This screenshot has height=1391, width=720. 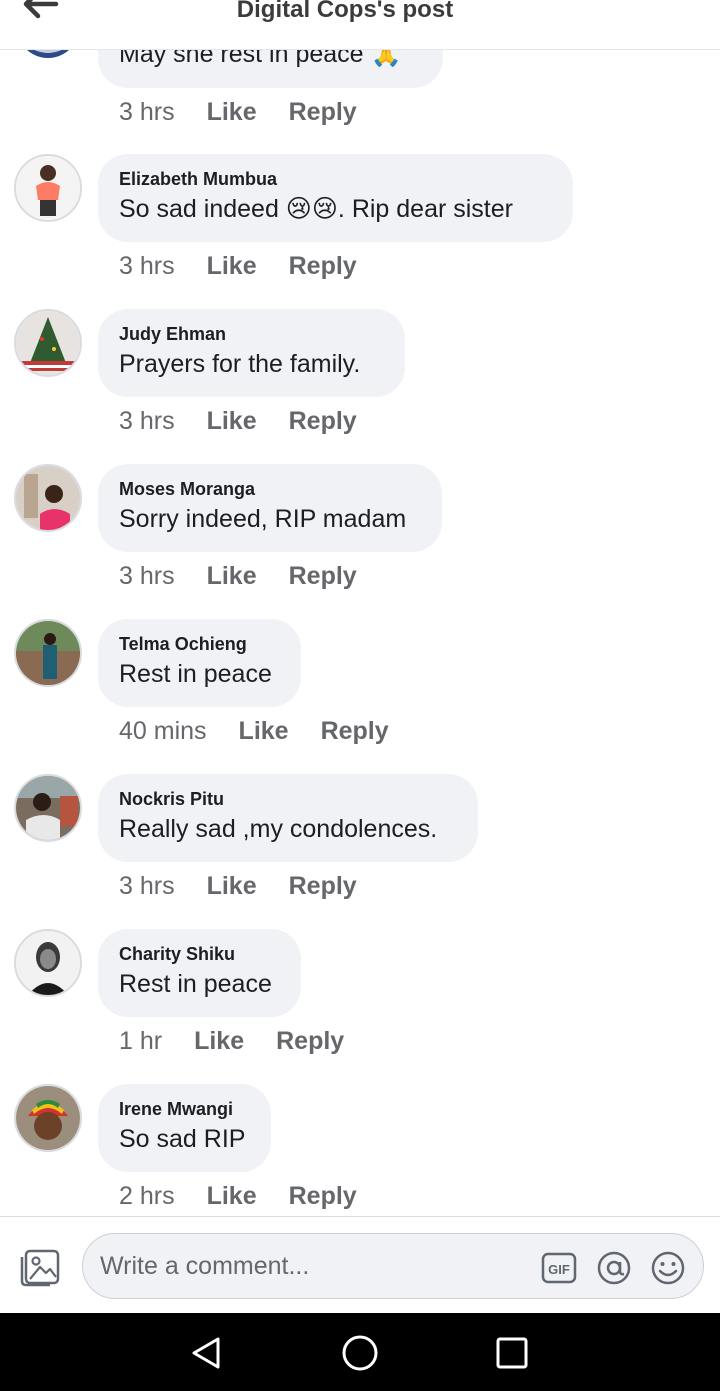 I want to click on comment-time: 2 hrs, so click(x=147, y=1196).